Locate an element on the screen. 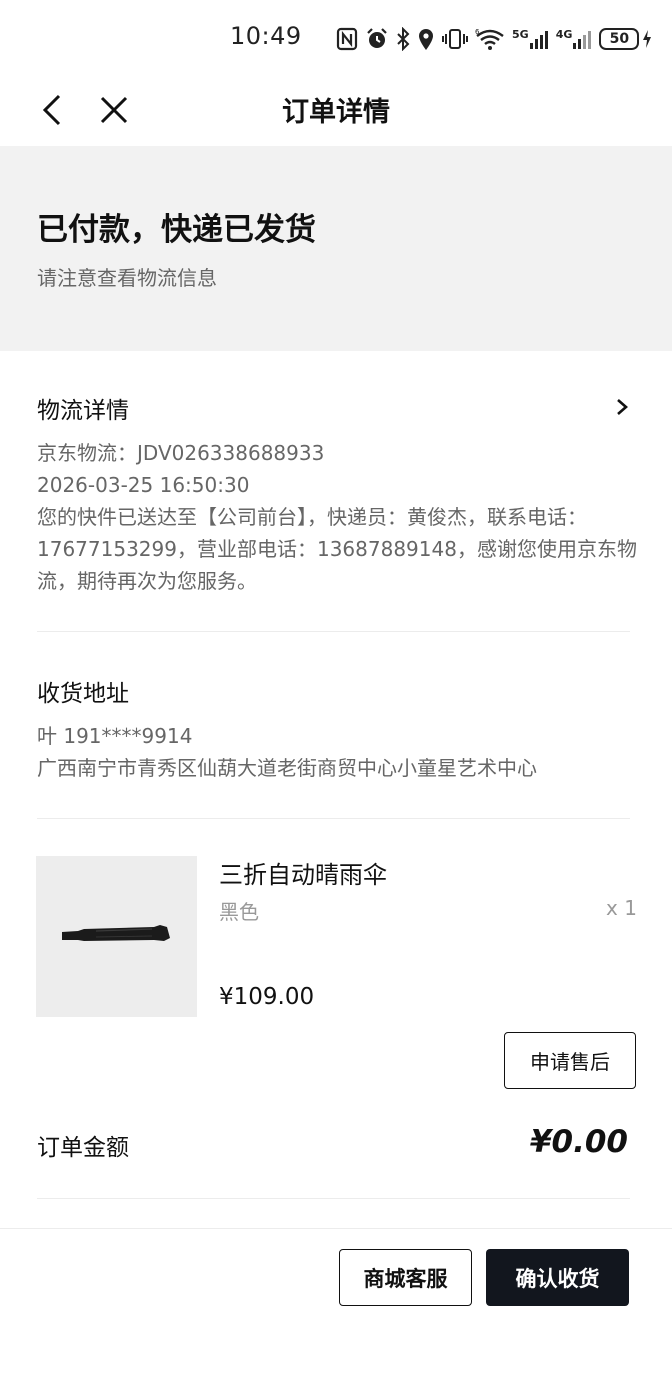 The width and height of the screenshot is (672, 1386). charging-icon is located at coordinates (647, 39).